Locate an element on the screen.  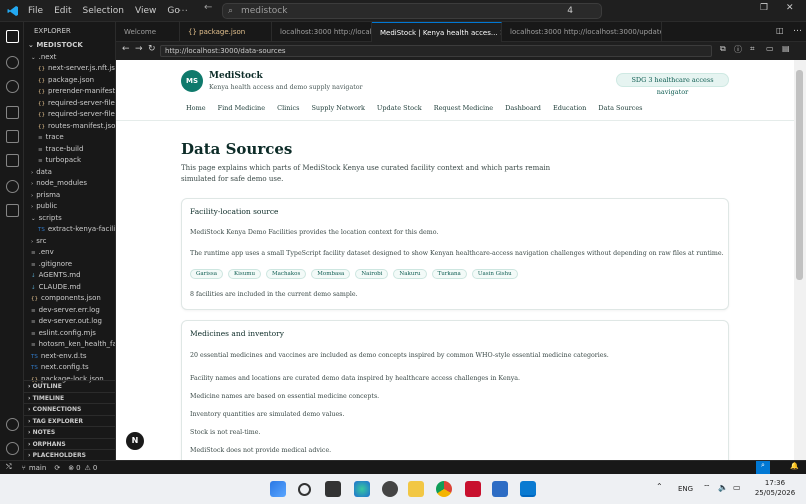
back-arrow-icon: ← is located at coordinates (208, 7).